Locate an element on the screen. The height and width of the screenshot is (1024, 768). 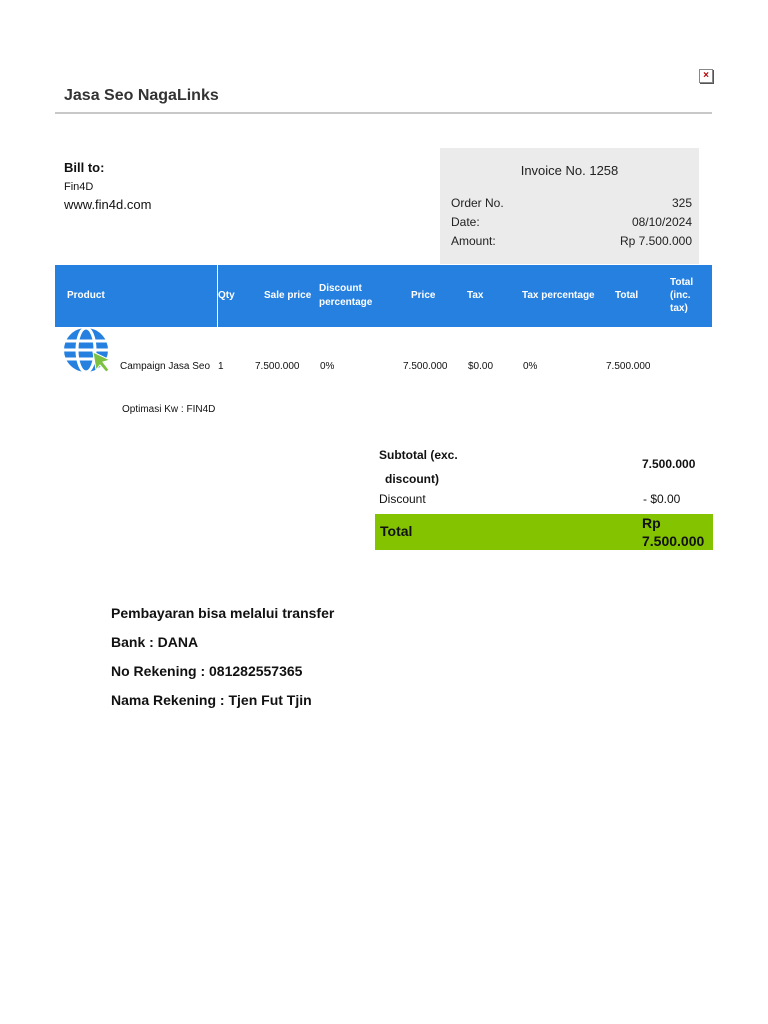
header-total-inc-2: (inc. is located at coordinates (680, 295).